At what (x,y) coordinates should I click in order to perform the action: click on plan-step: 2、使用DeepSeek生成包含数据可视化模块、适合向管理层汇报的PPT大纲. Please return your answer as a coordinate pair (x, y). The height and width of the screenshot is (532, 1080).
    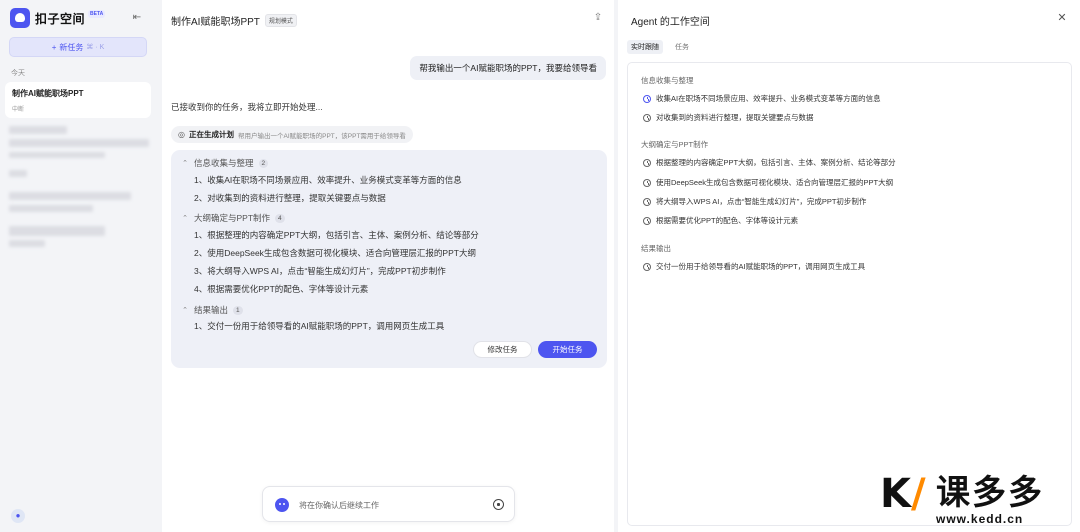
    Looking at the image, I should click on (335, 253).